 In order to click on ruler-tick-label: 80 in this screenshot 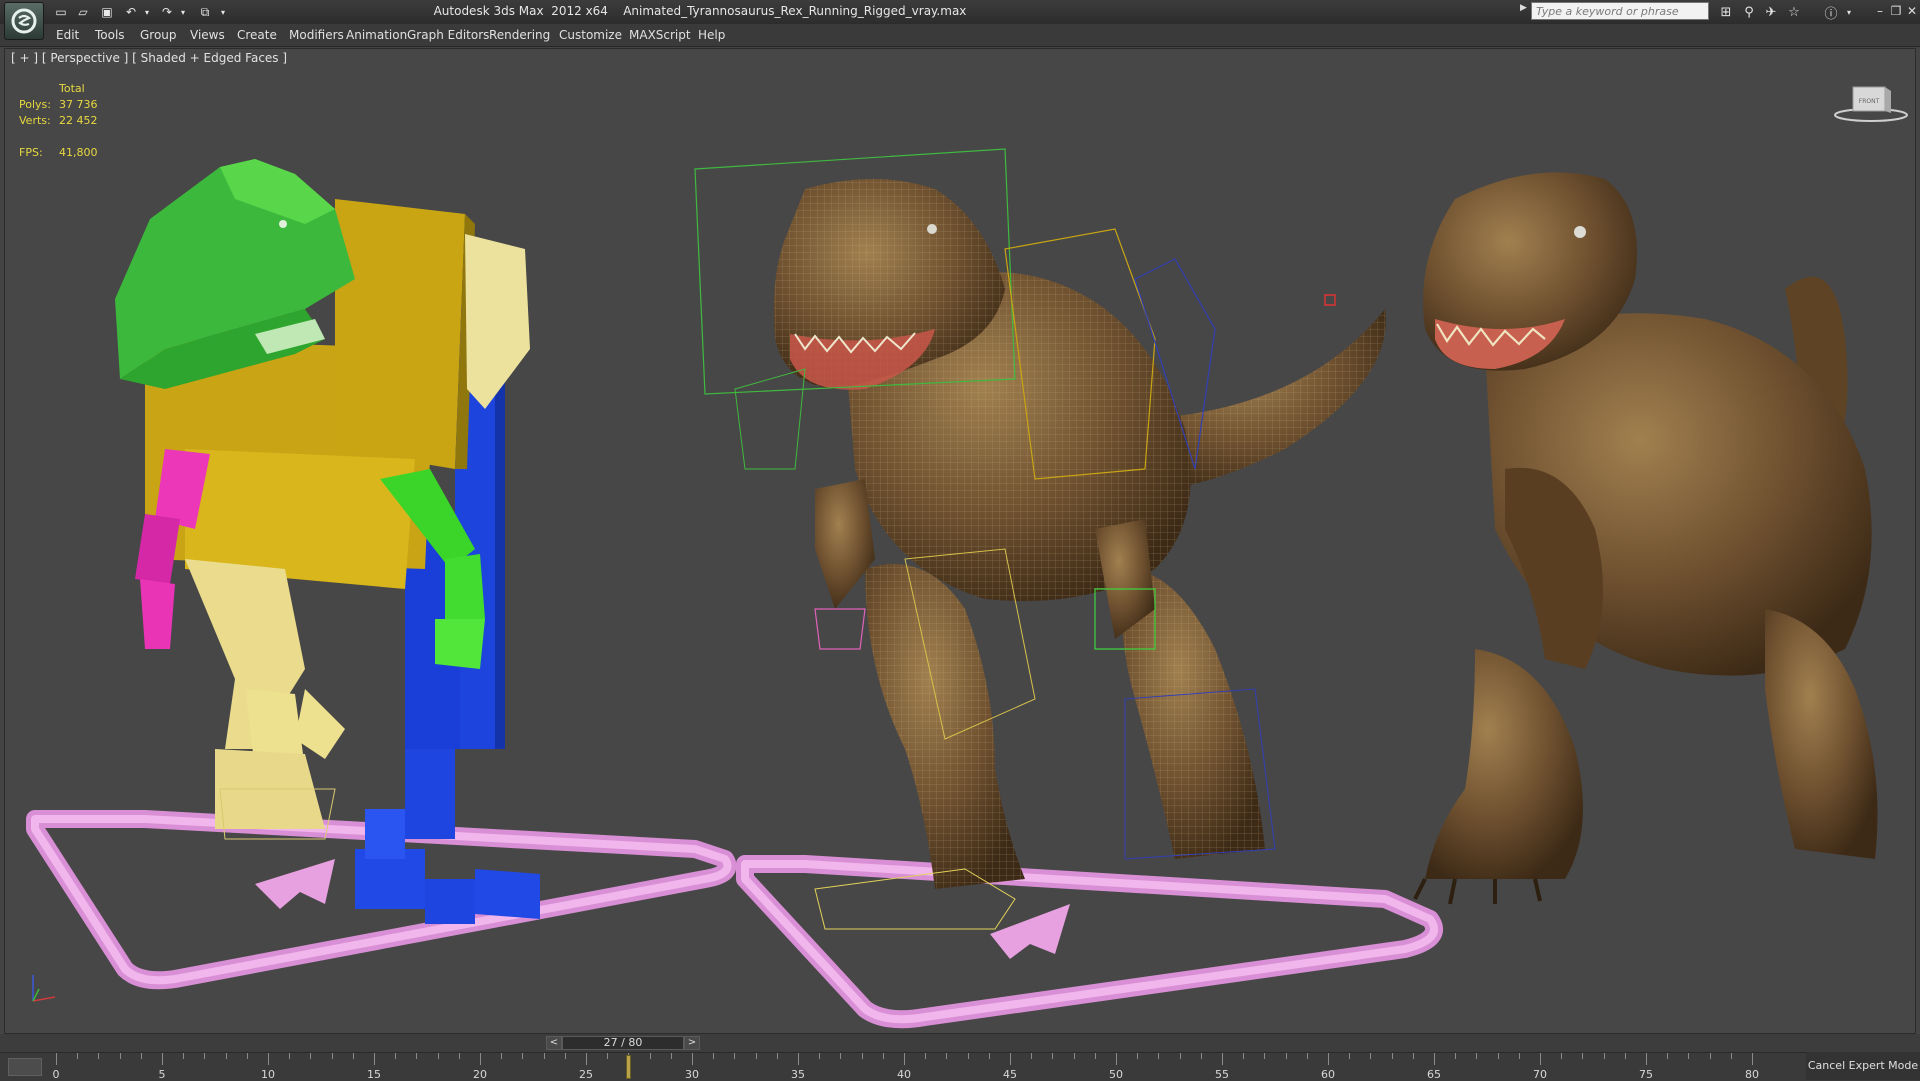, I will do `click(1752, 1074)`.